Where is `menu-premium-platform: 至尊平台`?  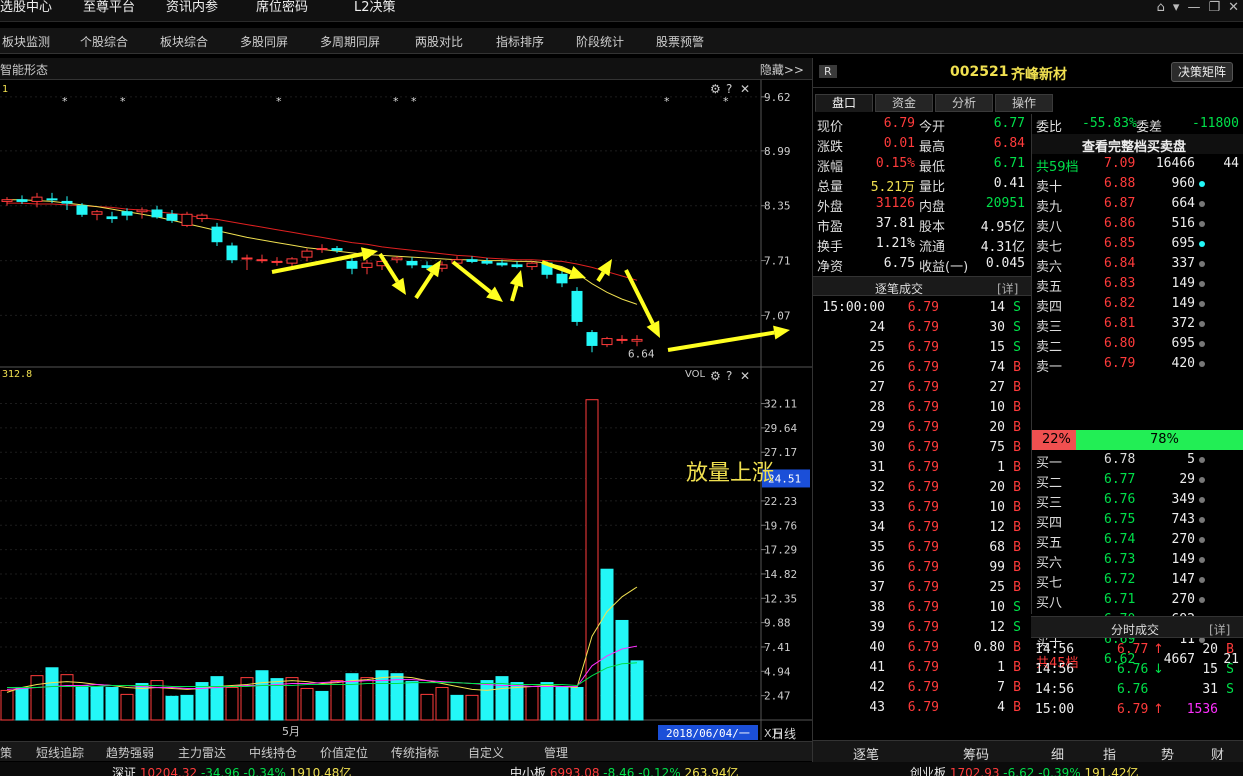 menu-premium-platform: 至尊平台 is located at coordinates (109, 11).